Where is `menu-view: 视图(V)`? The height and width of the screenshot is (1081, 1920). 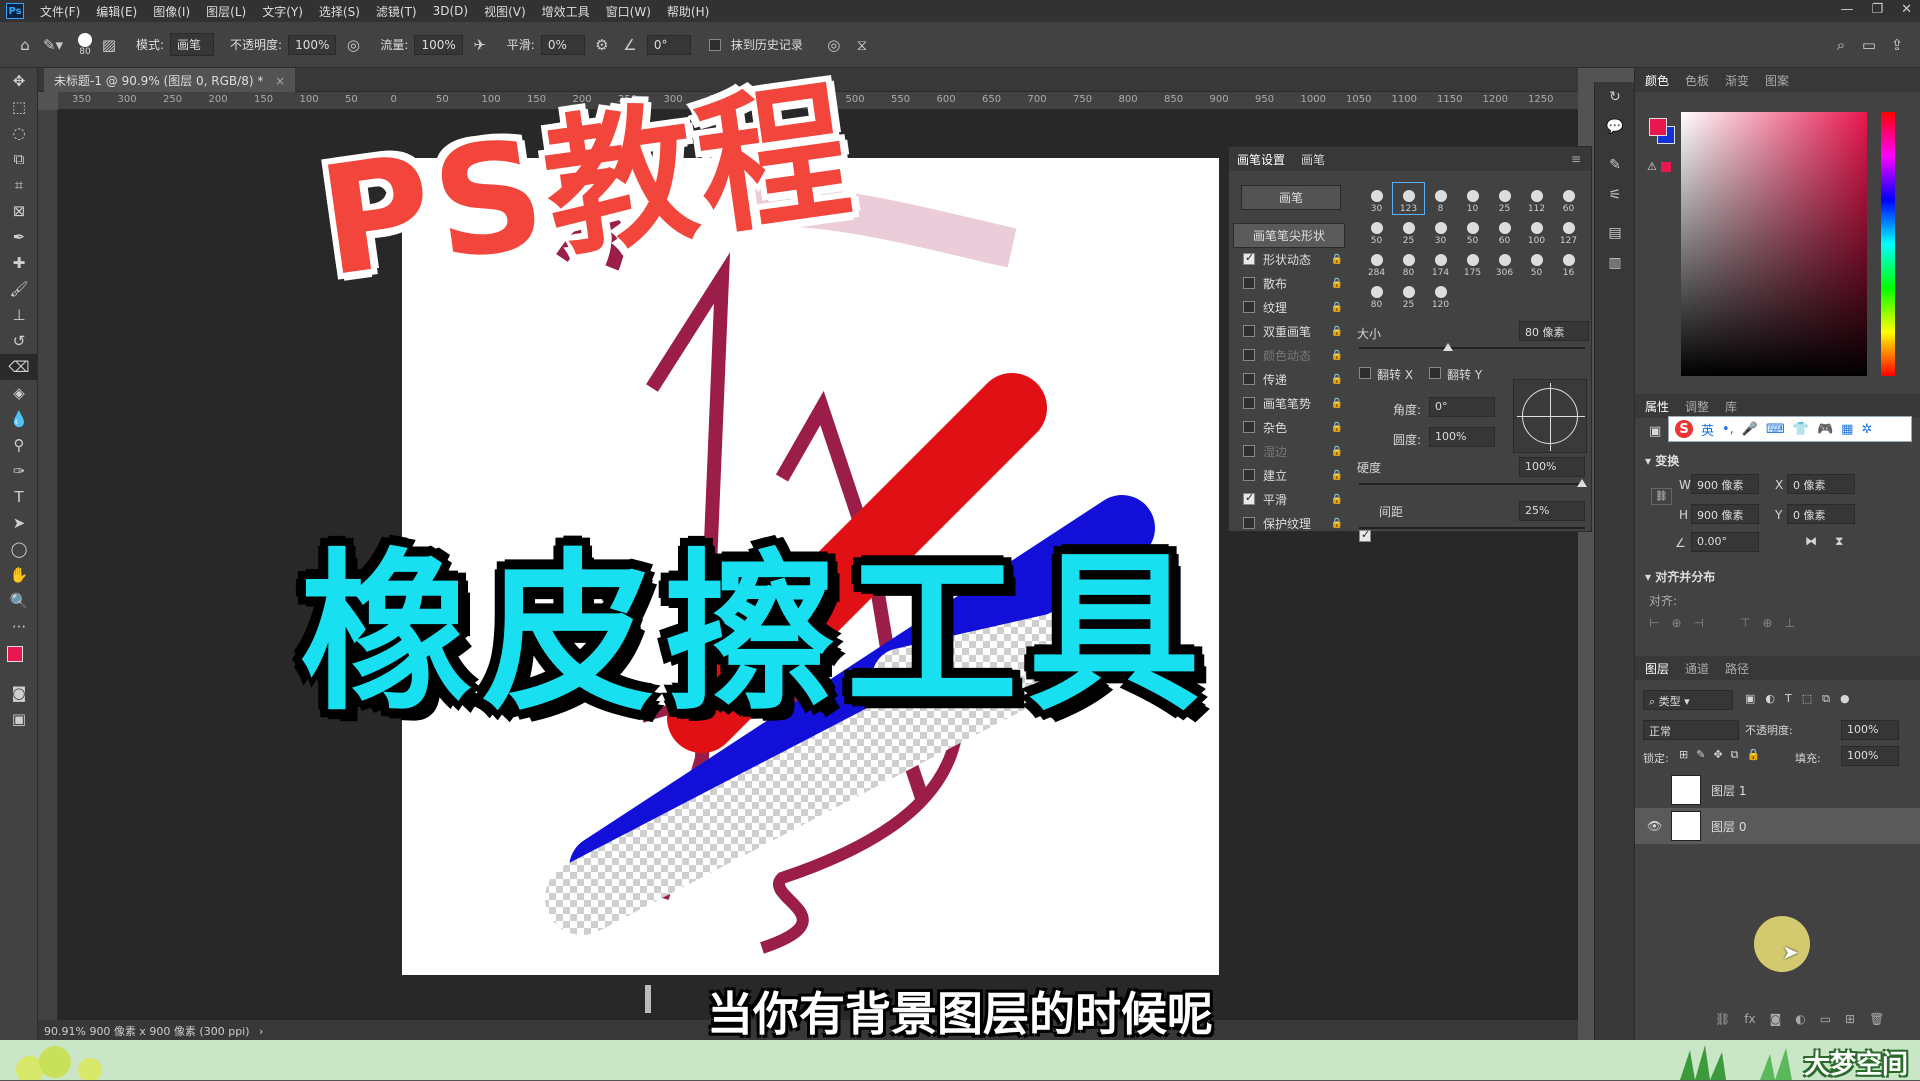 menu-view: 视图(V) is located at coordinates (505, 11).